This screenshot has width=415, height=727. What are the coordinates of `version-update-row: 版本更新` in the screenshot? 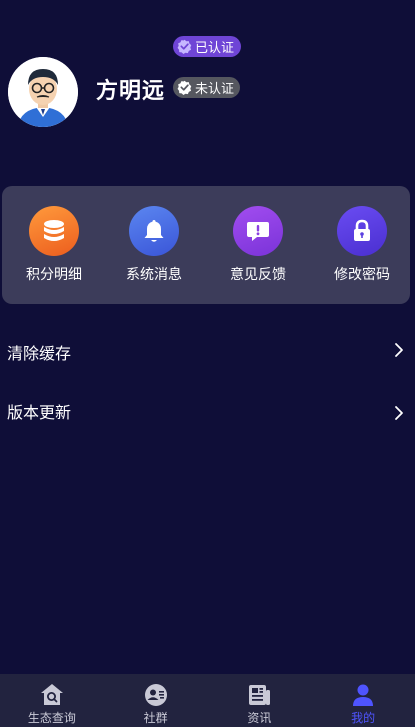 It's located at (207, 409).